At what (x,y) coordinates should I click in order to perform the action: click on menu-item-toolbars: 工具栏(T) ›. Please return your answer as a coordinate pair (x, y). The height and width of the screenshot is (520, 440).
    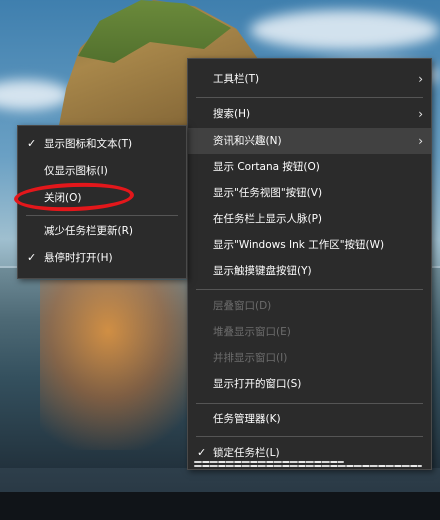
    Looking at the image, I should click on (309, 79).